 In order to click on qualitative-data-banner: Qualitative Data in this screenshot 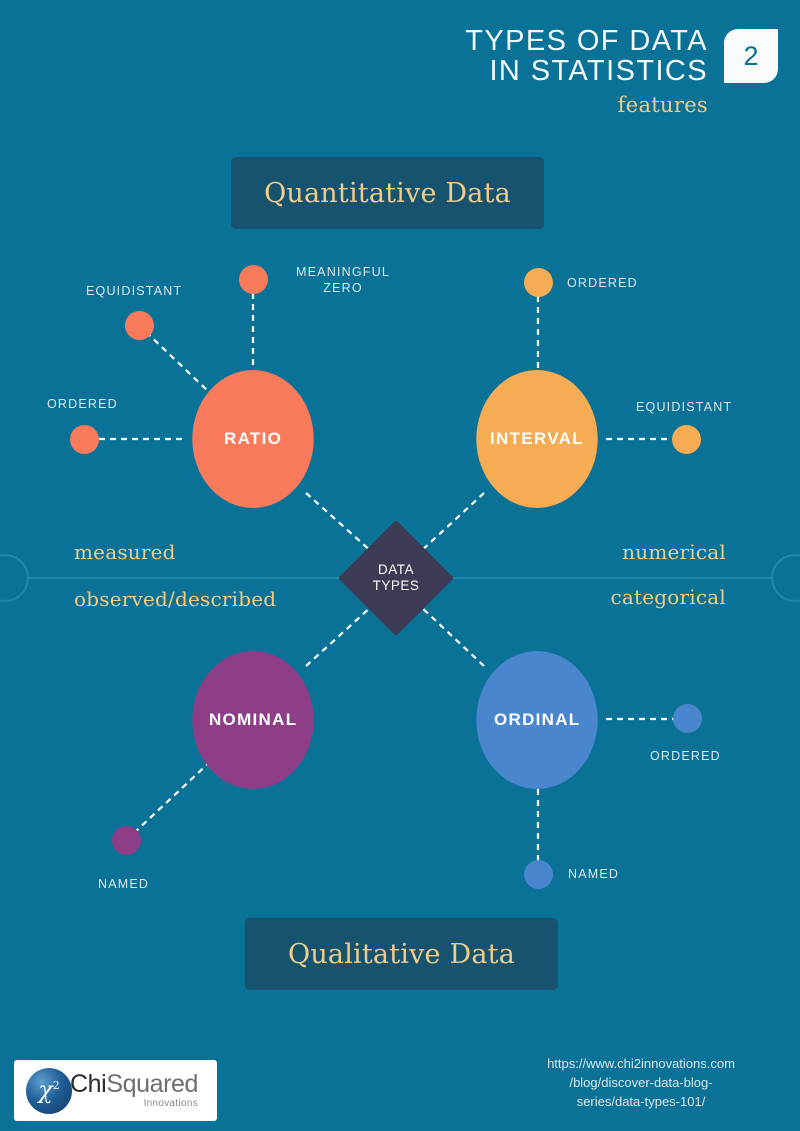, I will do `click(401, 954)`.